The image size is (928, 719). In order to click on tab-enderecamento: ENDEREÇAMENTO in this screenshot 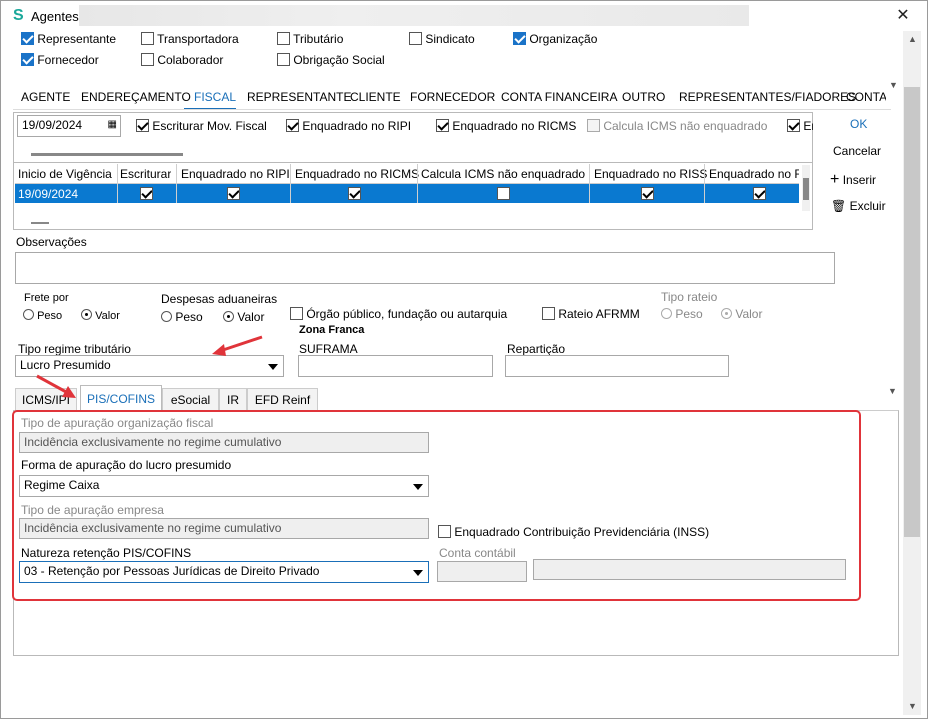, I will do `click(136, 97)`.